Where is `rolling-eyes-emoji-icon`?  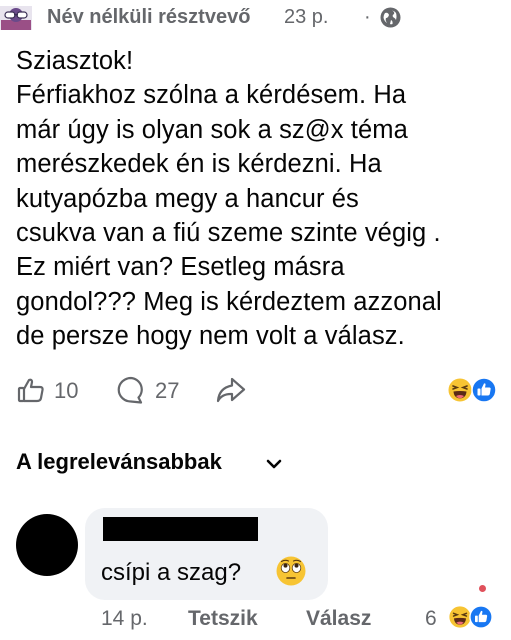
rolling-eyes-emoji-icon is located at coordinates (291, 571).